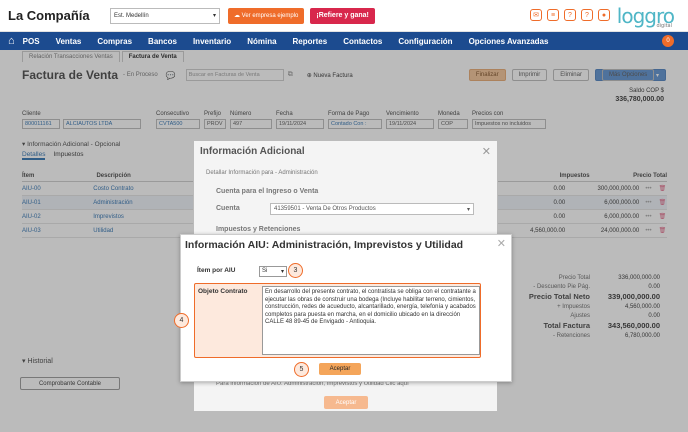 Image resolution: width=688 pixels, height=432 pixels. Describe the element at coordinates (114, 41) in the screenshot. I see `nav-compras: Compras` at that location.